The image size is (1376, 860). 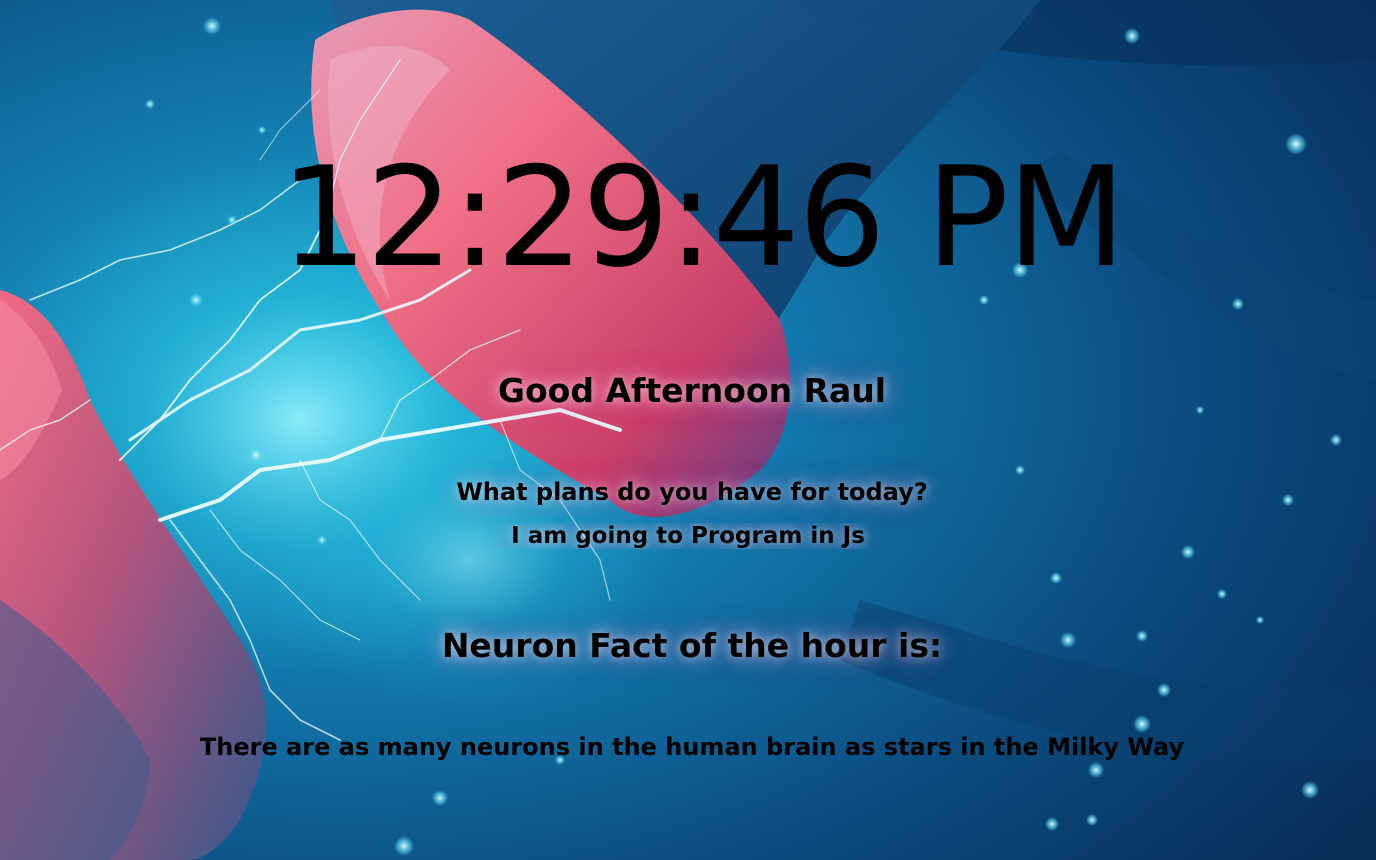 I want to click on clock-time: 12:29:46 PM, so click(x=703, y=217).